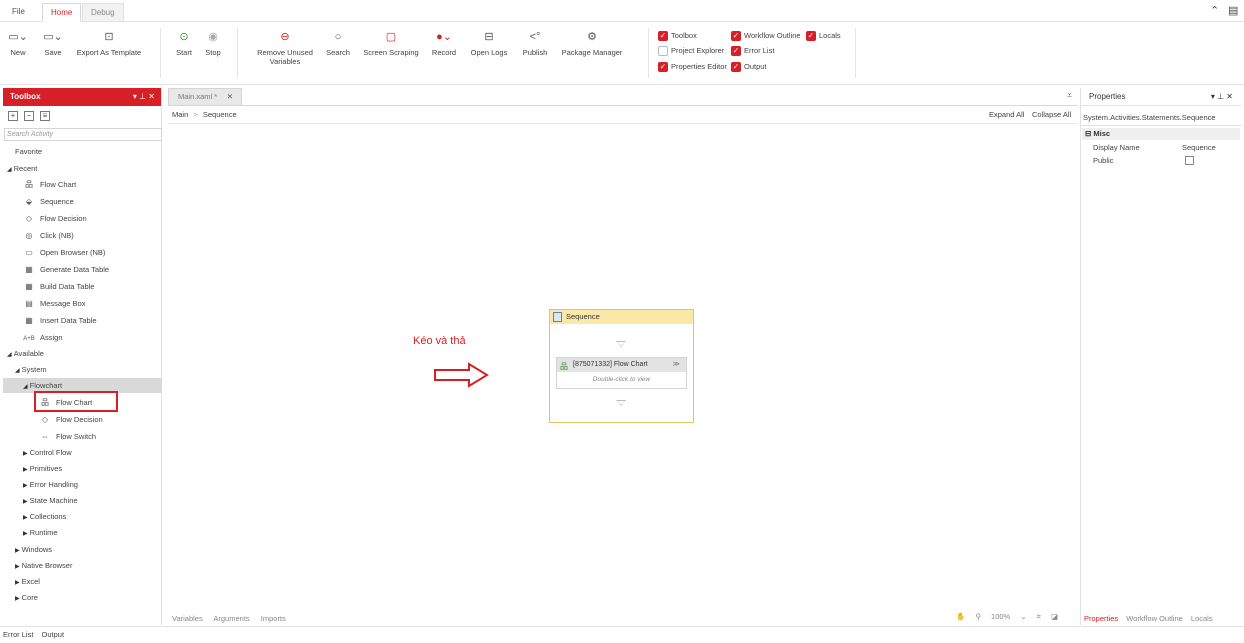  Describe the element at coordinates (103, 12) in the screenshot. I see `tab-debug: Debug` at that location.